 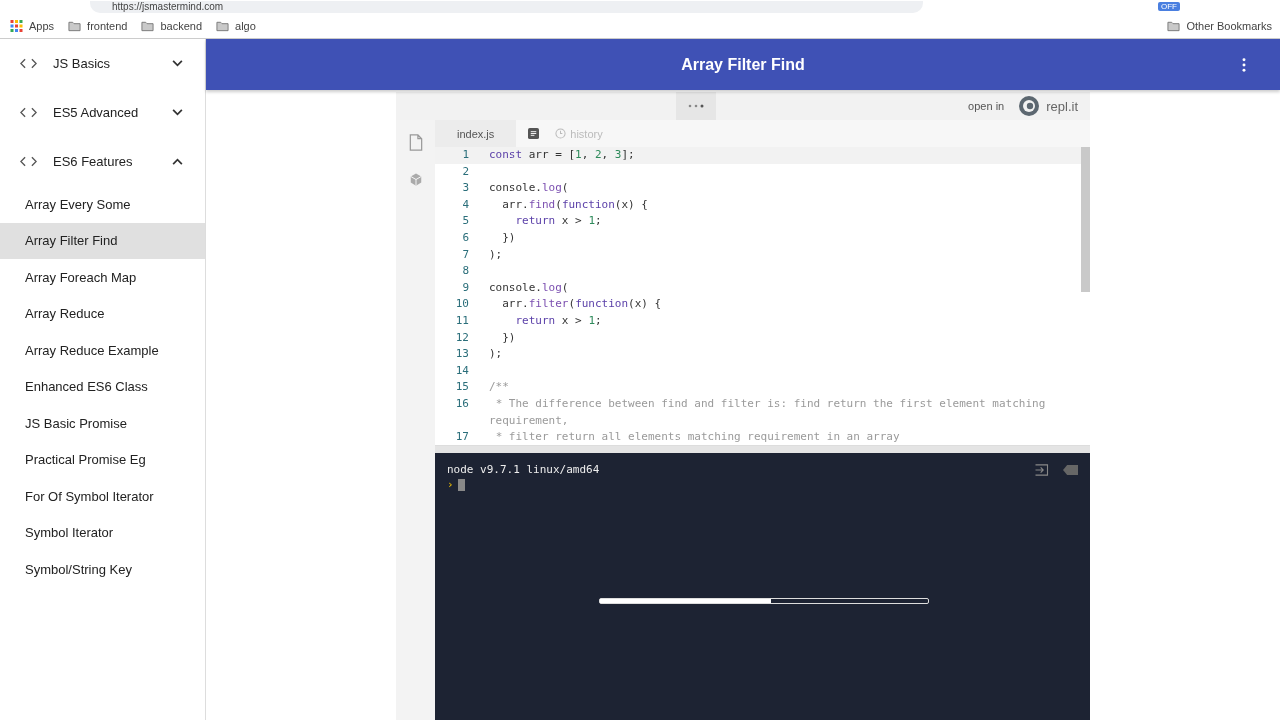 What do you see at coordinates (462, 403) in the screenshot?
I see `line-number: 16` at bounding box center [462, 403].